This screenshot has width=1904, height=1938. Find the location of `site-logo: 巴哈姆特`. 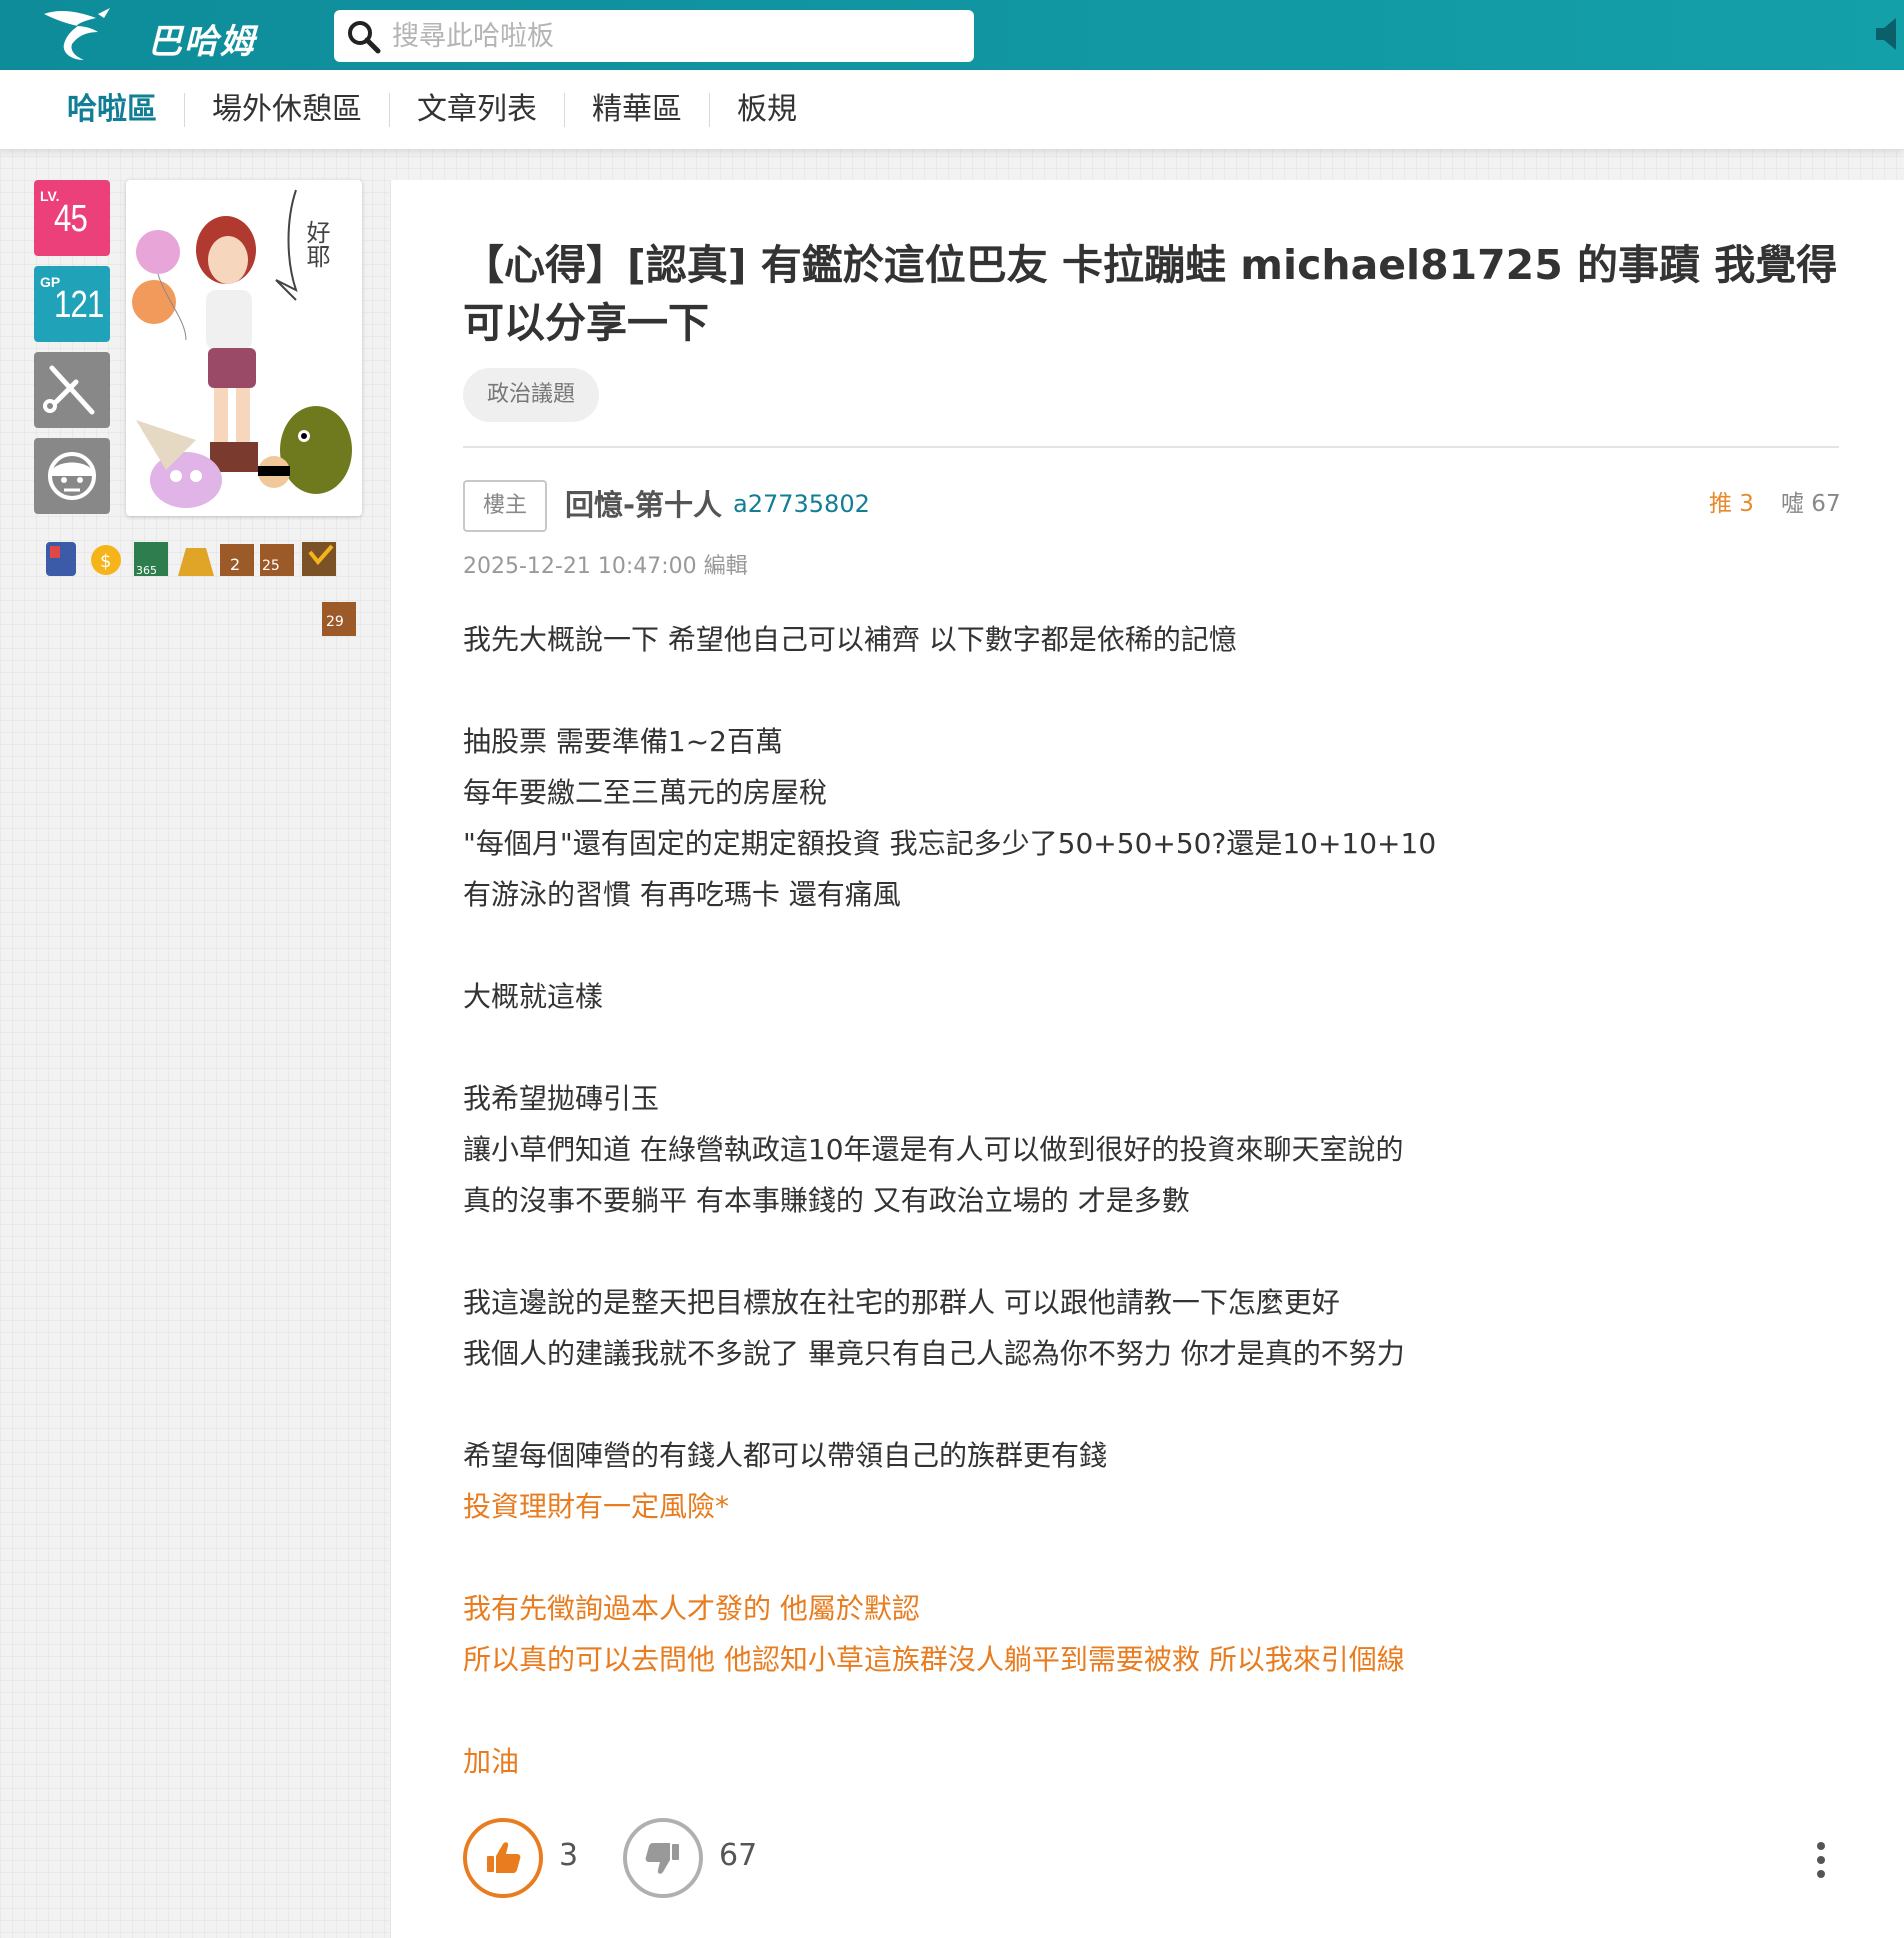

site-logo: 巴哈姆特 is located at coordinates (165, 57).